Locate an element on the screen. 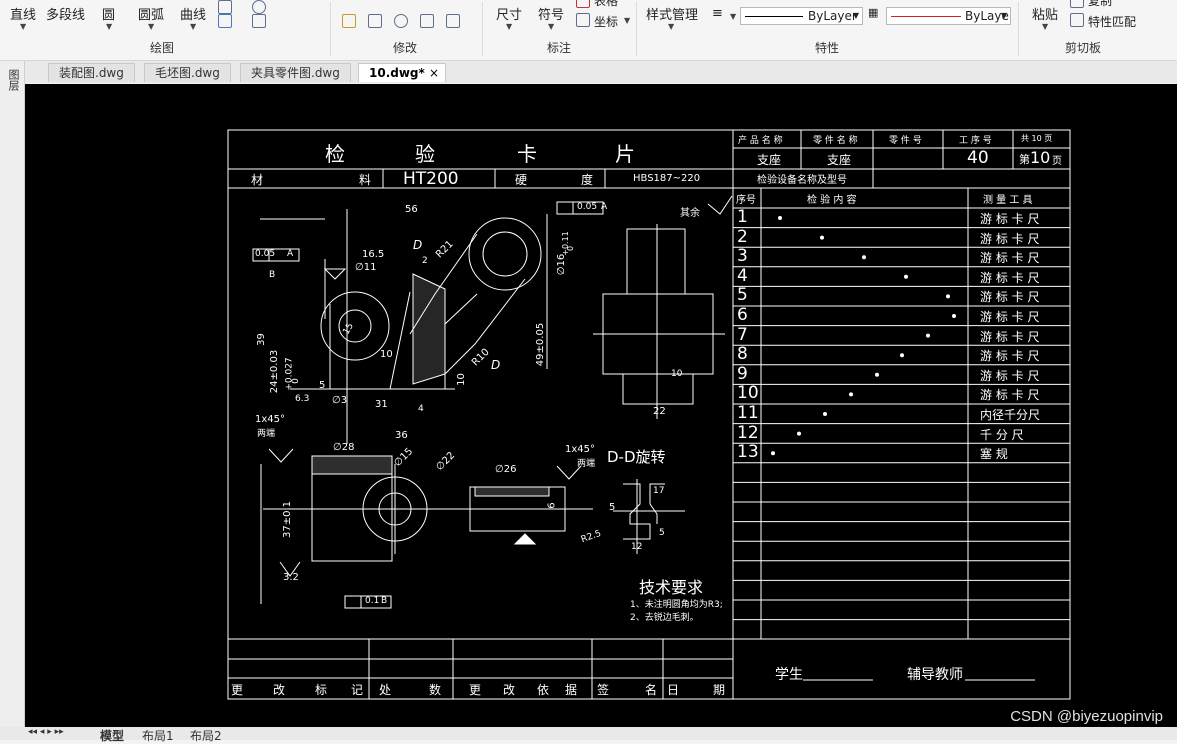 The height and width of the screenshot is (744, 1177). header-partno: 零 件 号 is located at coordinates (905, 141).